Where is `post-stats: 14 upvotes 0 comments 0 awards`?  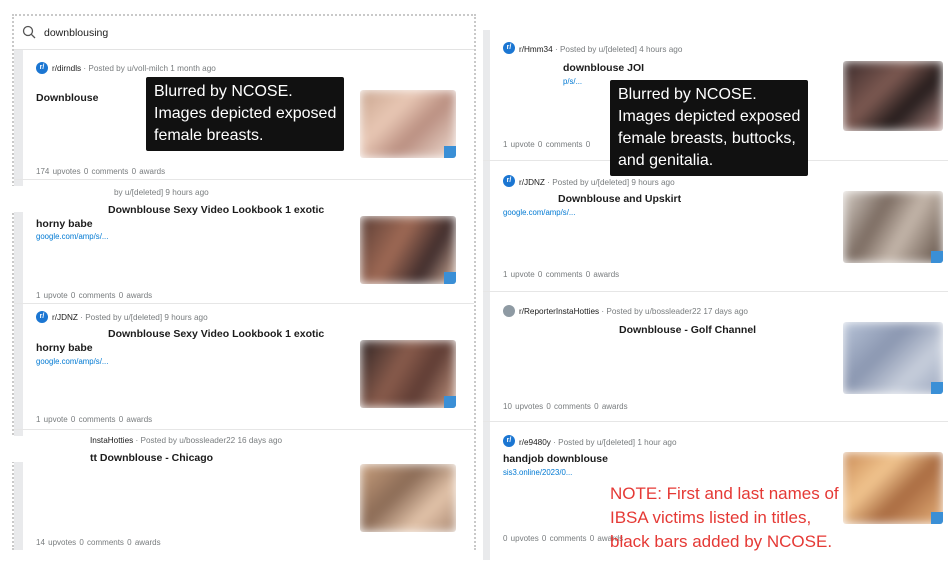 post-stats: 14 upvotes 0 comments 0 awards is located at coordinates (98, 542).